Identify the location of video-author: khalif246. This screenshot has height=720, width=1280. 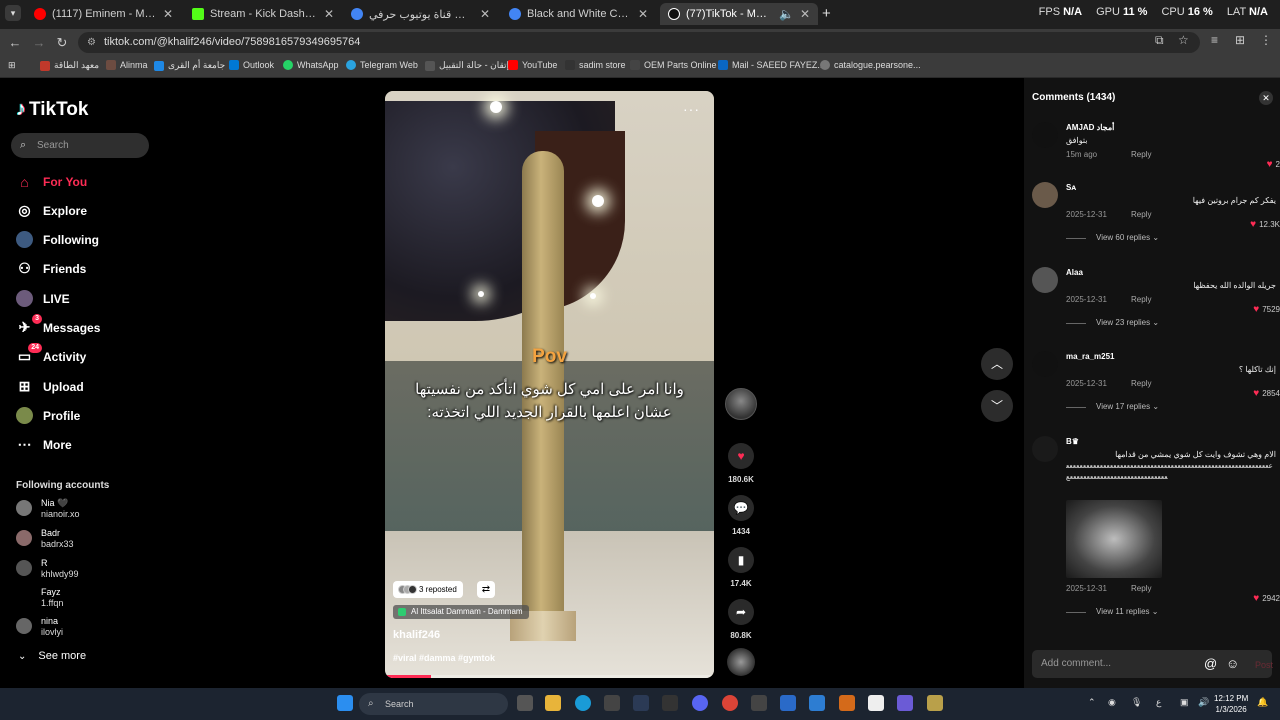
(416, 635).